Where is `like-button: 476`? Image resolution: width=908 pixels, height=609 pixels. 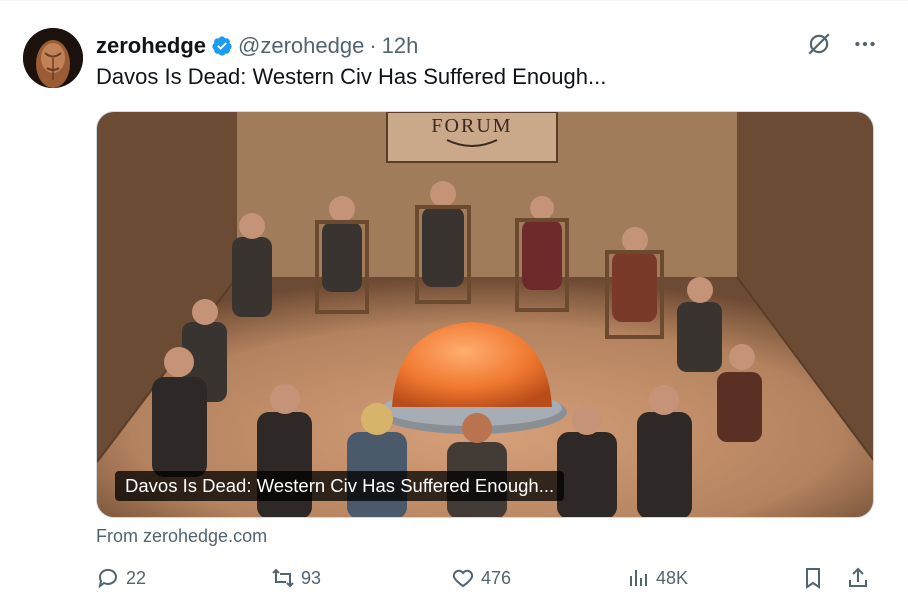
like-button: 476 is located at coordinates (481, 578).